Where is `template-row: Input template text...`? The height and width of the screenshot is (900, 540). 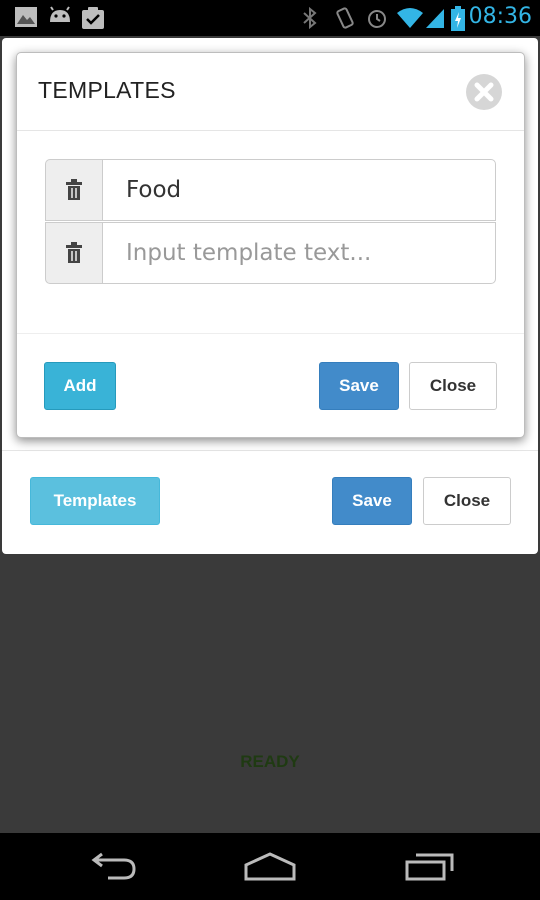 template-row: Input template text... is located at coordinates (270, 253).